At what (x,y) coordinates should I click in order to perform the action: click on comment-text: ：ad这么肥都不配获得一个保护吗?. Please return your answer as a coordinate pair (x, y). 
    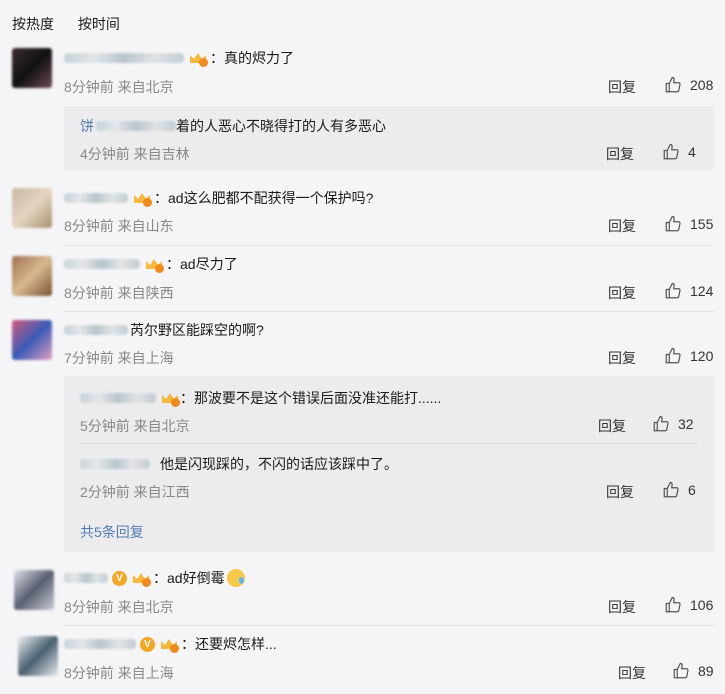
    Looking at the image, I should click on (264, 198).